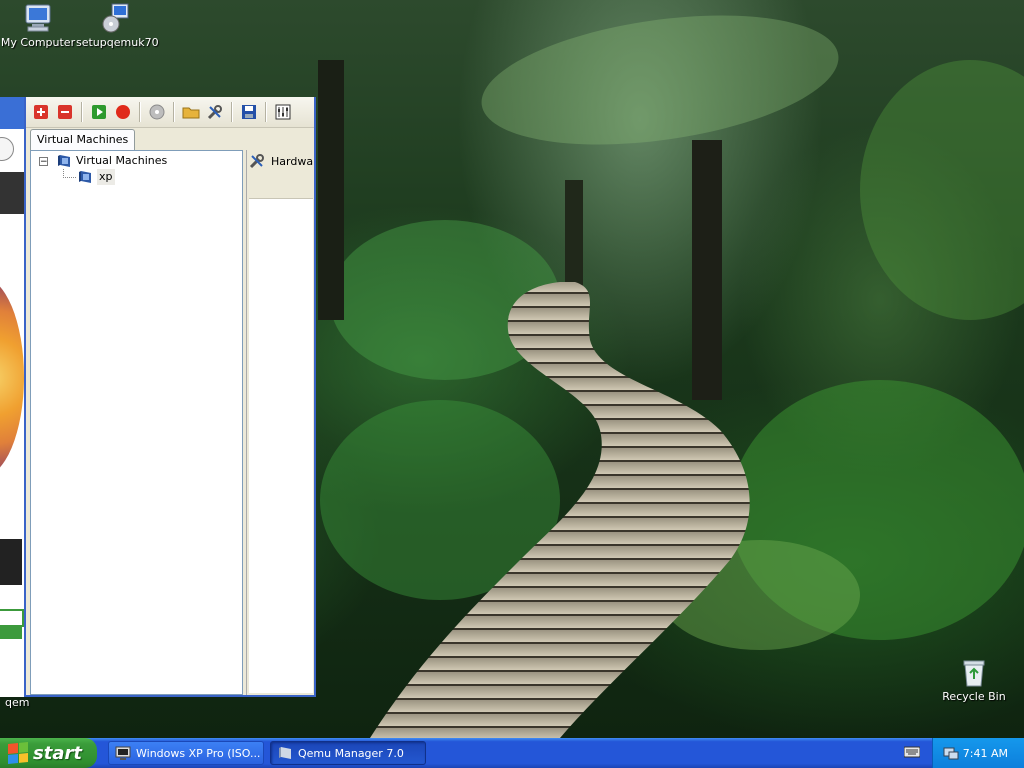 The image size is (1024, 768). I want to click on system-tray: 7:41 AM, so click(978, 753).